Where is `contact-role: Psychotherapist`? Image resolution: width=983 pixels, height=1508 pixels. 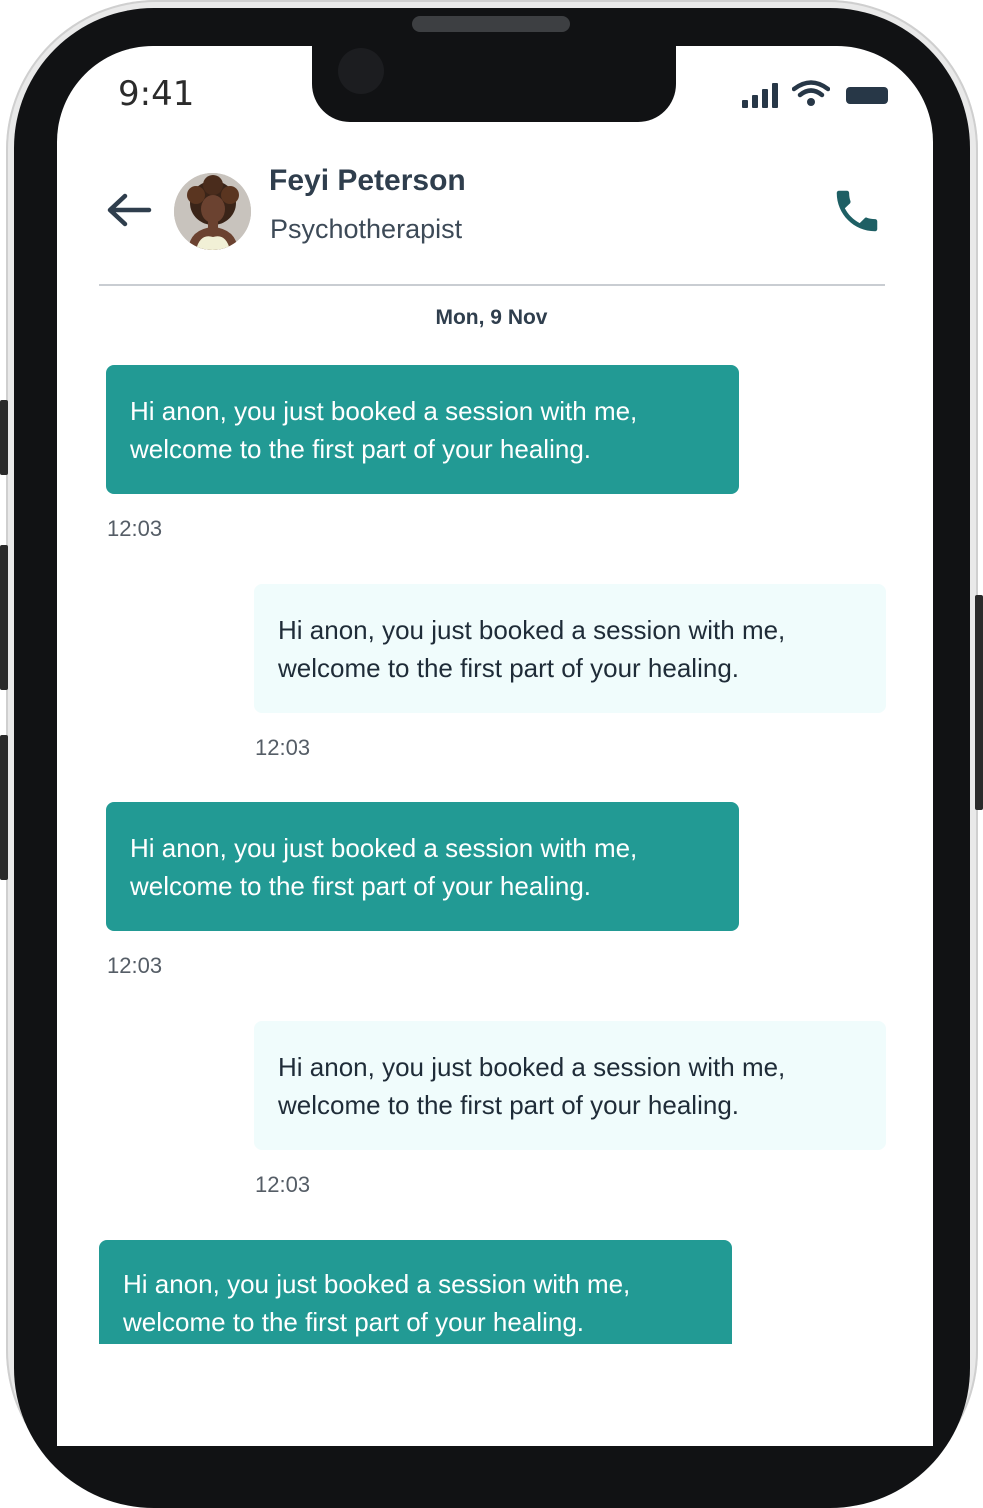 contact-role: Psychotherapist is located at coordinates (366, 229).